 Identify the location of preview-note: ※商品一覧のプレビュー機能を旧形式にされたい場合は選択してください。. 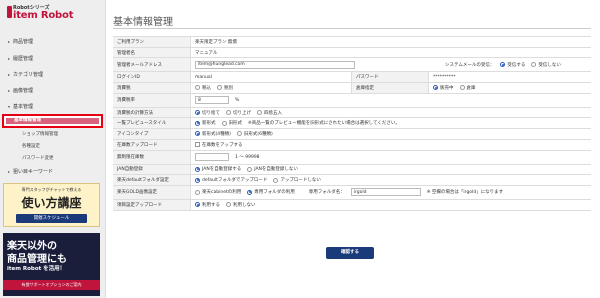
(324, 124).